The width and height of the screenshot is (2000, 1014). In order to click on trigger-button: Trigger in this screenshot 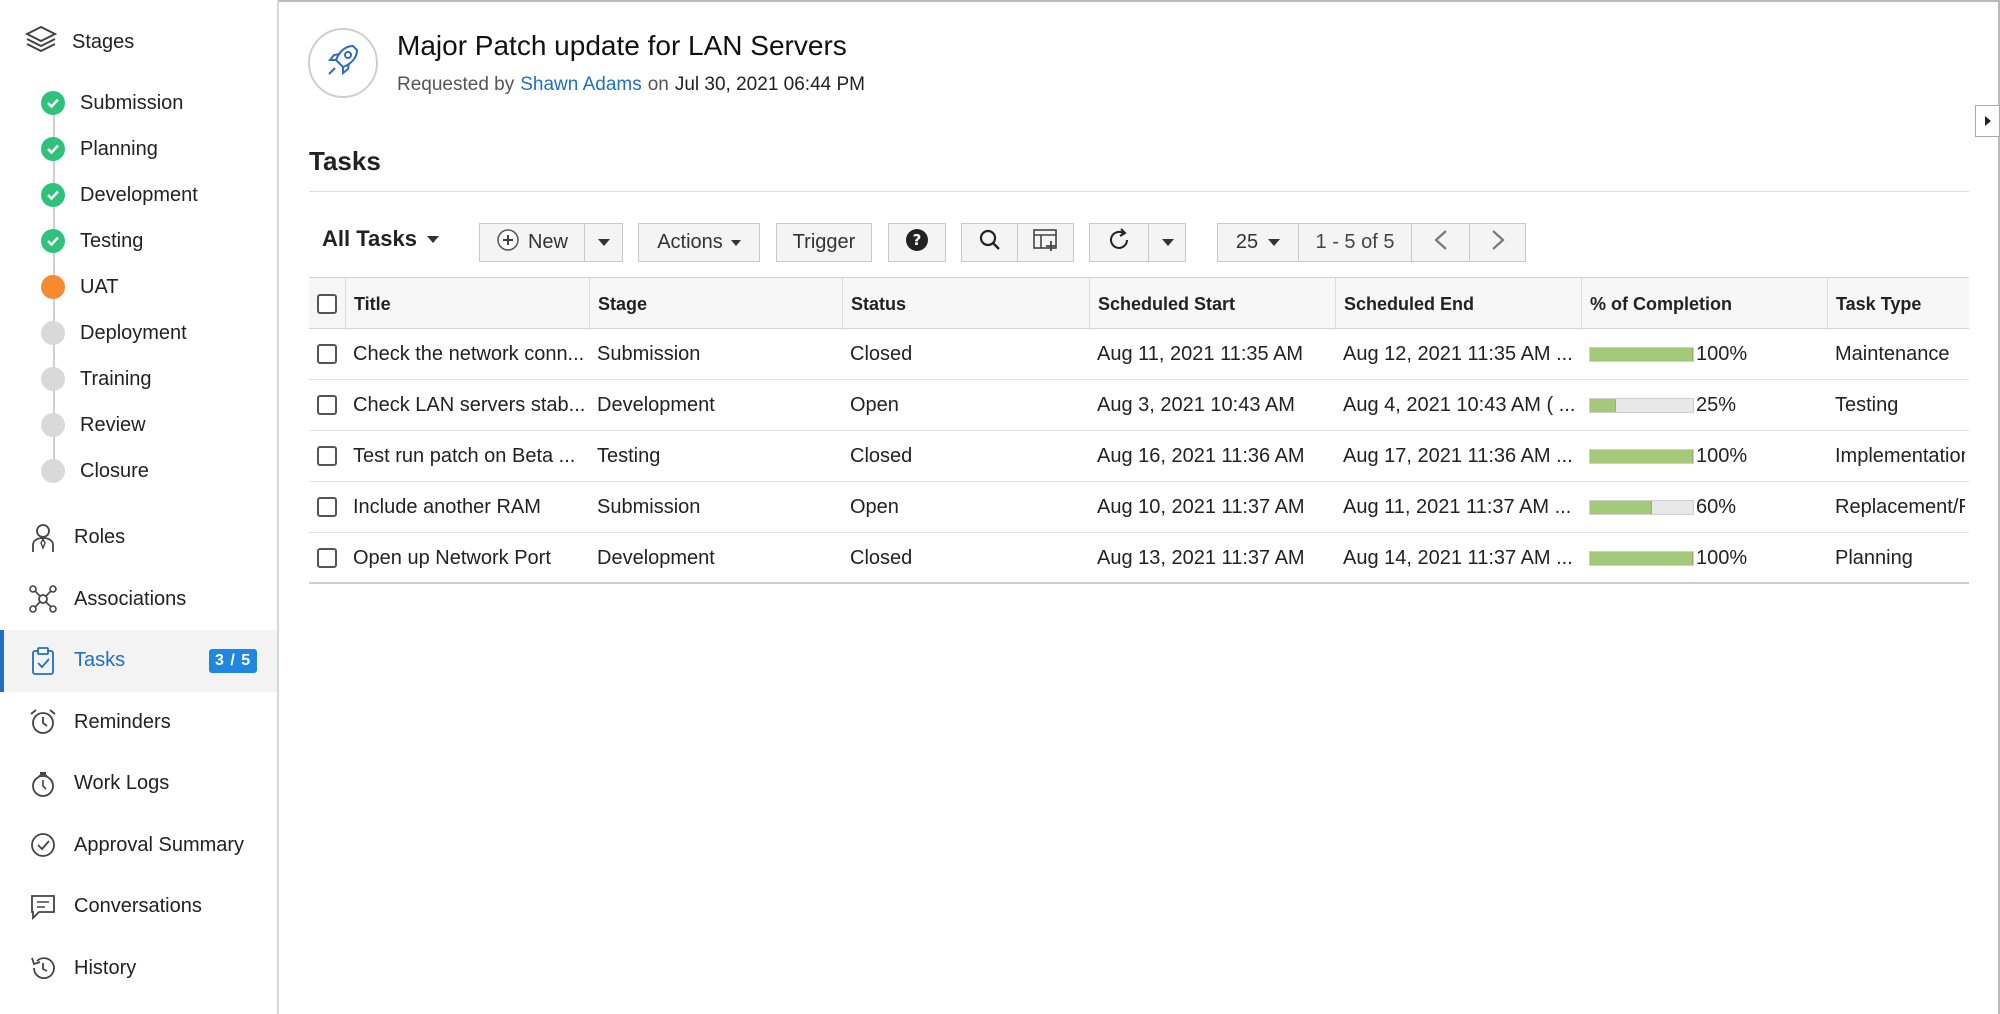, I will do `click(824, 242)`.